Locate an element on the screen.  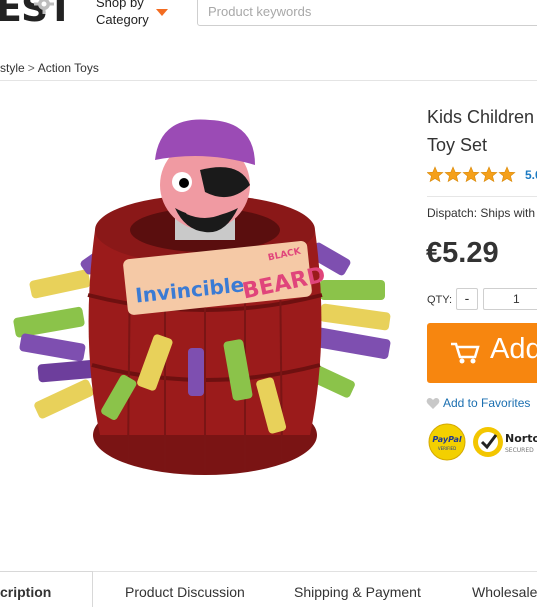
breadcrumb: style > Action Toys is located at coordinates (49, 68).